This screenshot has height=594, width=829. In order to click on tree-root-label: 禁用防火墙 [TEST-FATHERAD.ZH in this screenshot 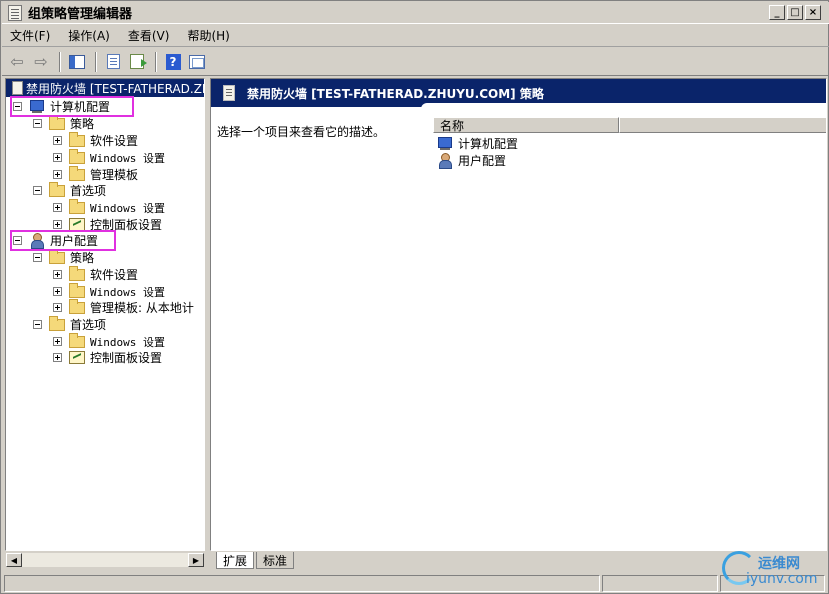, I will do `click(115, 88)`.